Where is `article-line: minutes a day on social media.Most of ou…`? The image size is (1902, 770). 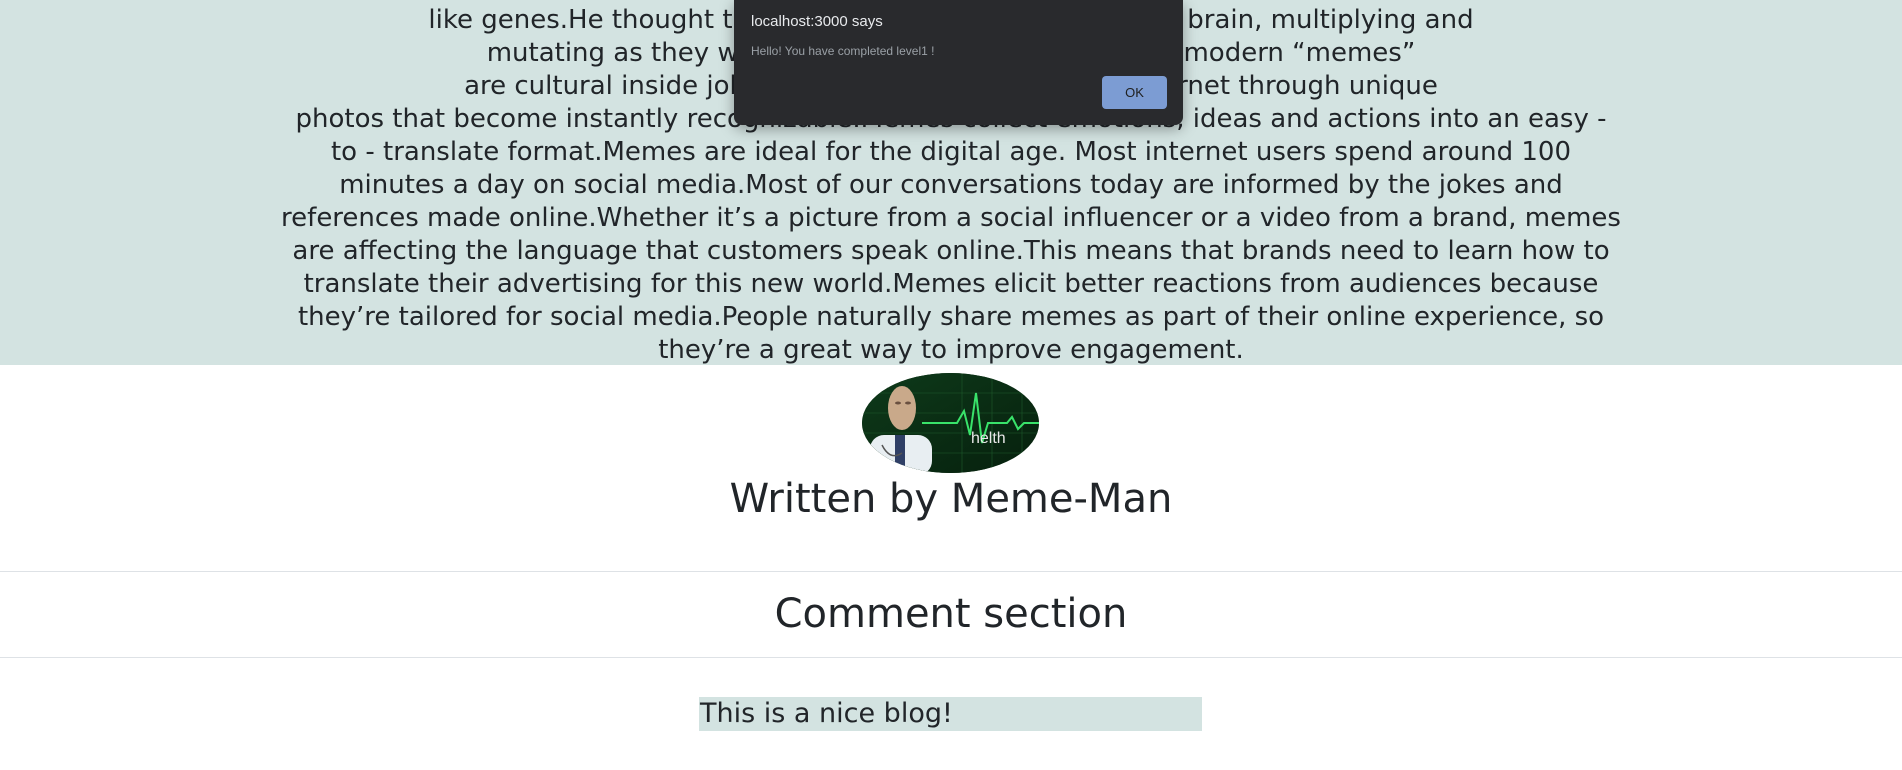
article-line: minutes a day on social media.Most of ou… is located at coordinates (951, 185).